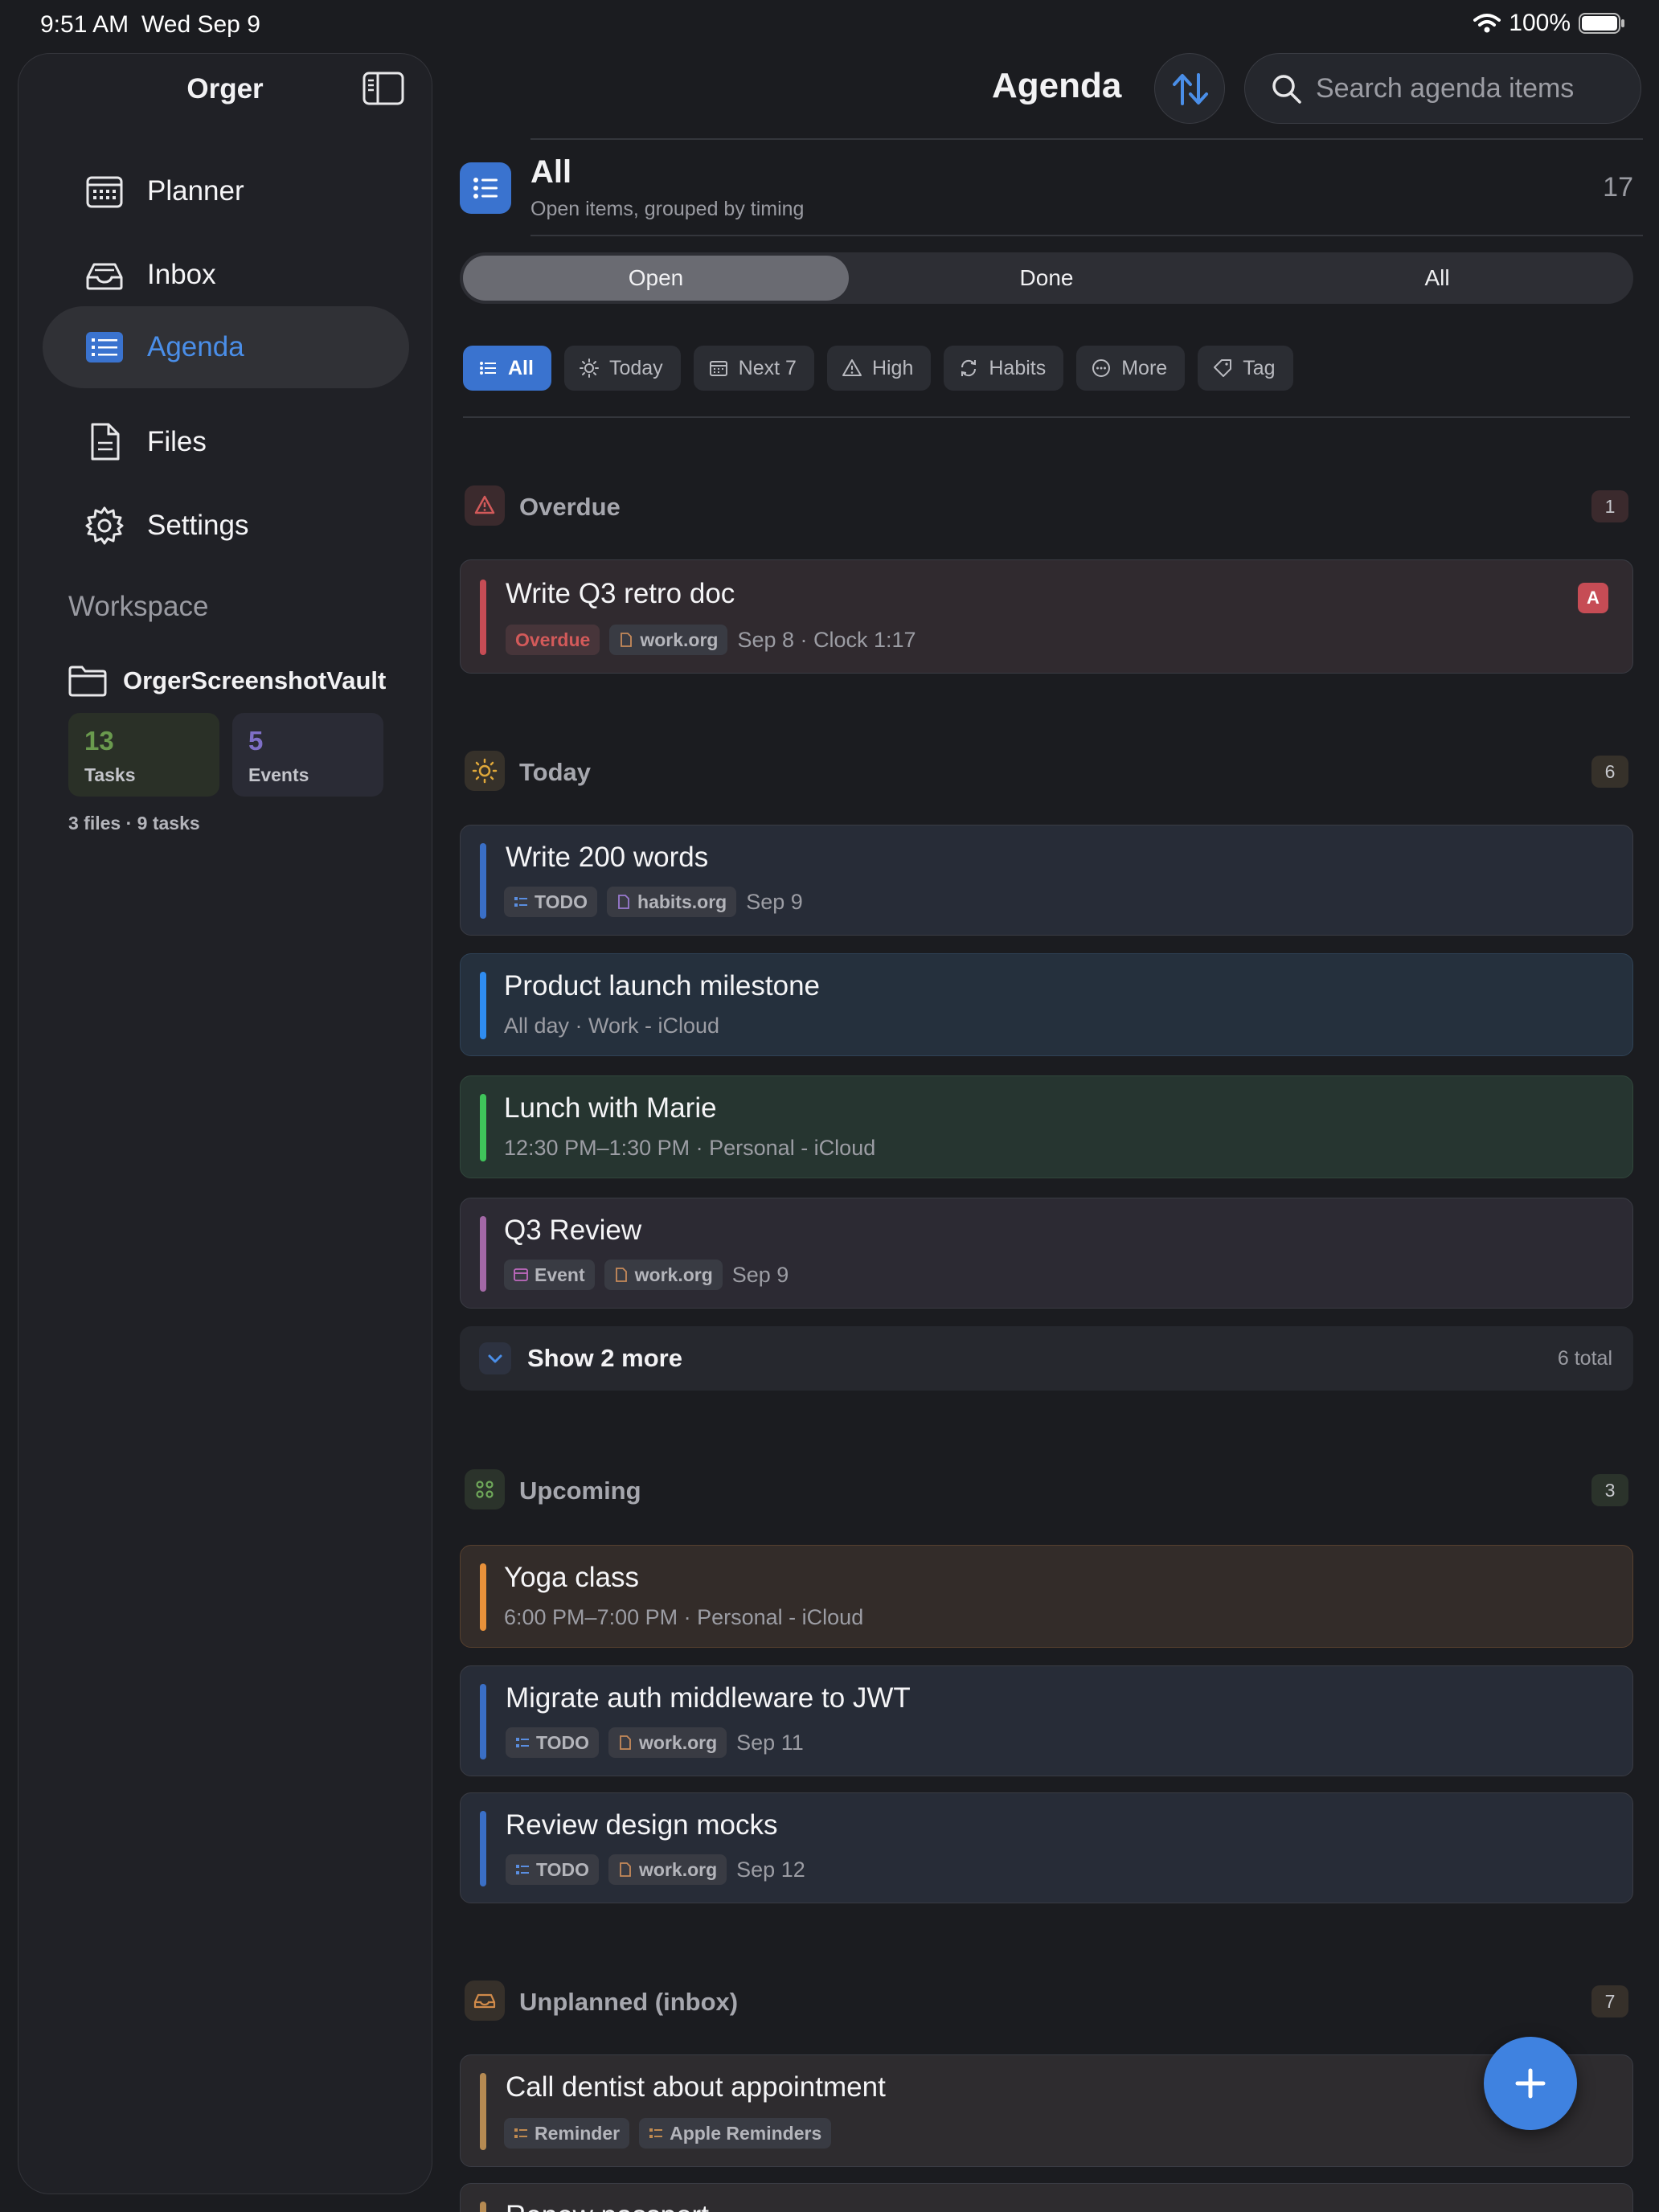 The width and height of the screenshot is (1659, 2212). What do you see at coordinates (1609, 2001) in the screenshot?
I see `section-count: 7` at bounding box center [1609, 2001].